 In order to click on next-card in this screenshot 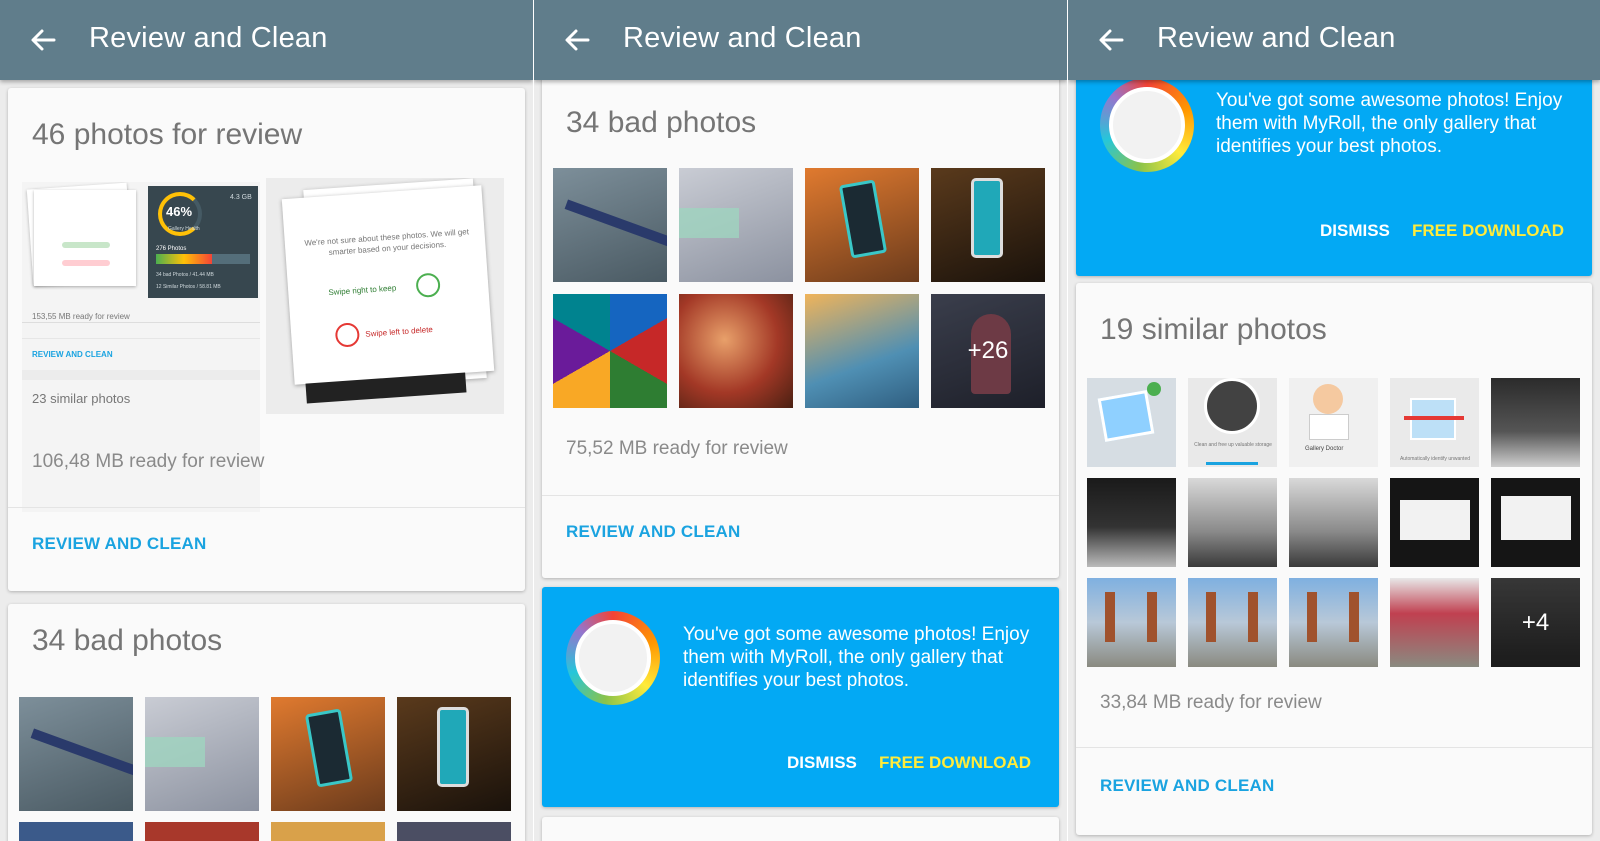, I will do `click(800, 829)`.